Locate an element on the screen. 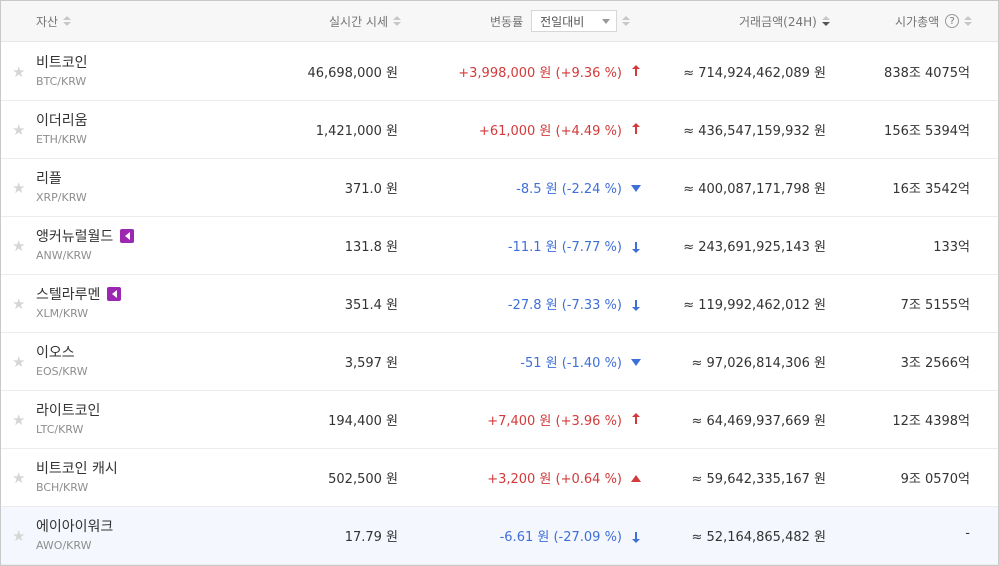 Image resolution: width=999 pixels, height=566 pixels. coin-name-cell: 이더리움 is located at coordinates (62, 120).